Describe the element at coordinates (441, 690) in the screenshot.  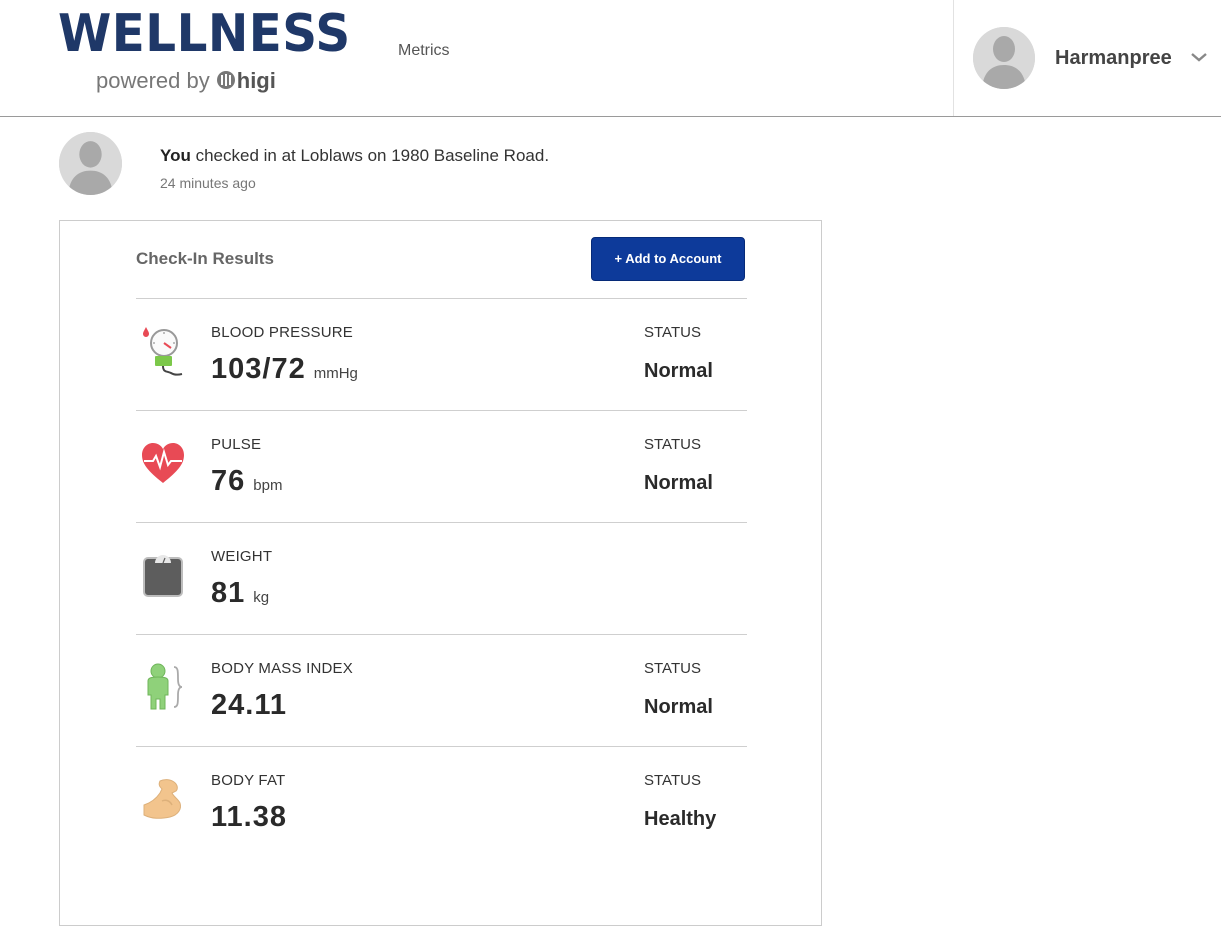
I see `result-row-bmi: BODY MASS INDEX 24.11 STATUS Normal` at that location.